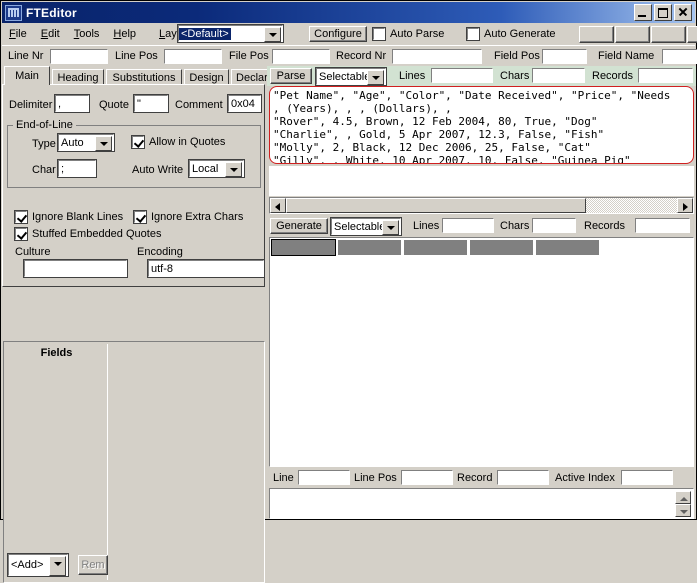 This screenshot has width=697, height=583. I want to click on ignore-extra-chars-checkbox, so click(140, 217).